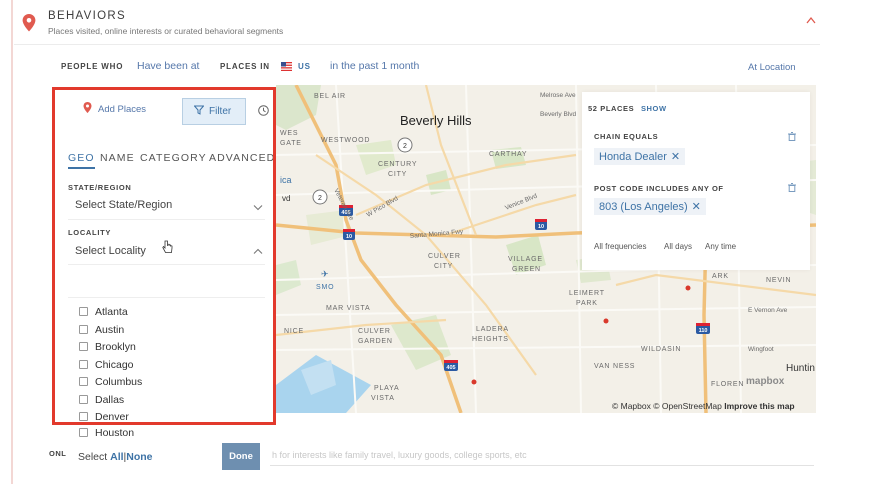  I want to click on select-all-link: All, so click(116, 457).